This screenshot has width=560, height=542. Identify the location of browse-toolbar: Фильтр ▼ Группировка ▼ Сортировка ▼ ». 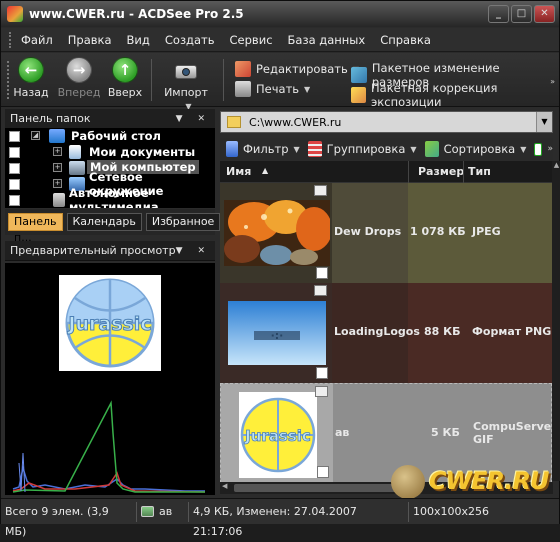
(386, 149).